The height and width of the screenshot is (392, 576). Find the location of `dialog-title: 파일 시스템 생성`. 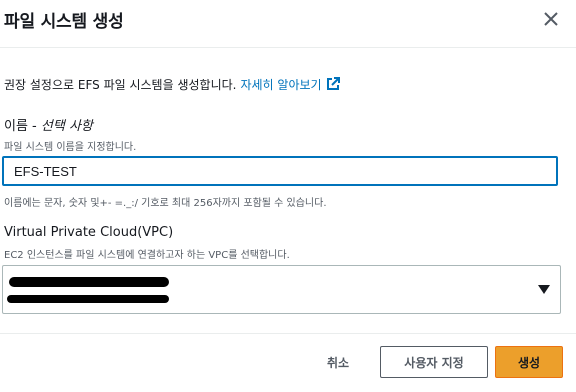

dialog-title: 파일 시스템 생성 is located at coordinates (64, 22).